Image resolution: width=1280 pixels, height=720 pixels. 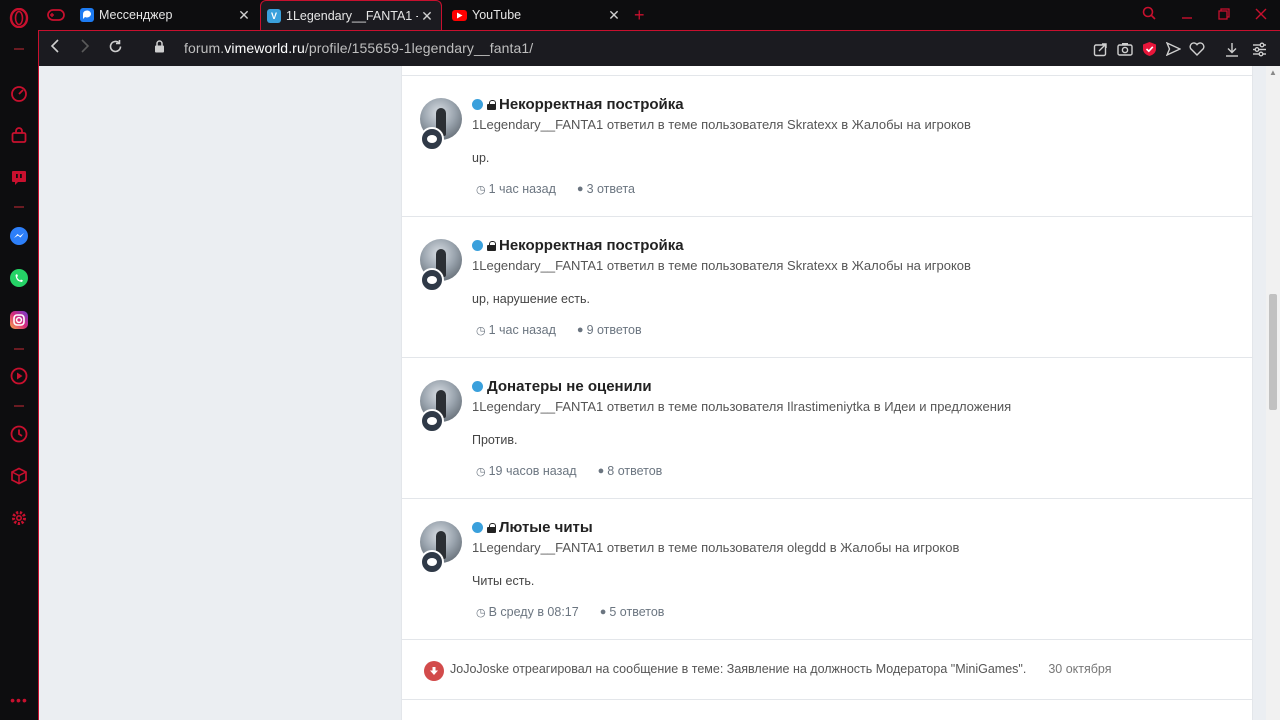 I want to click on youtube-icon, so click(x=459, y=15).